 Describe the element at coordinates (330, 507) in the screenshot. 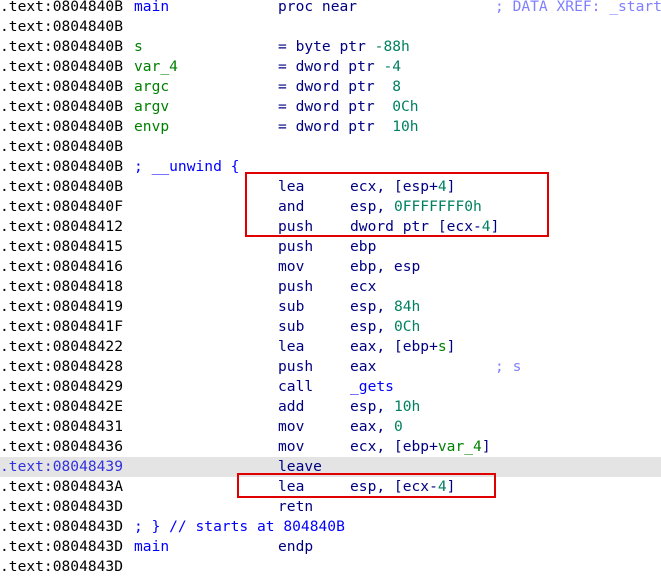

I see `listing-line: .text:0804843D retn` at that location.